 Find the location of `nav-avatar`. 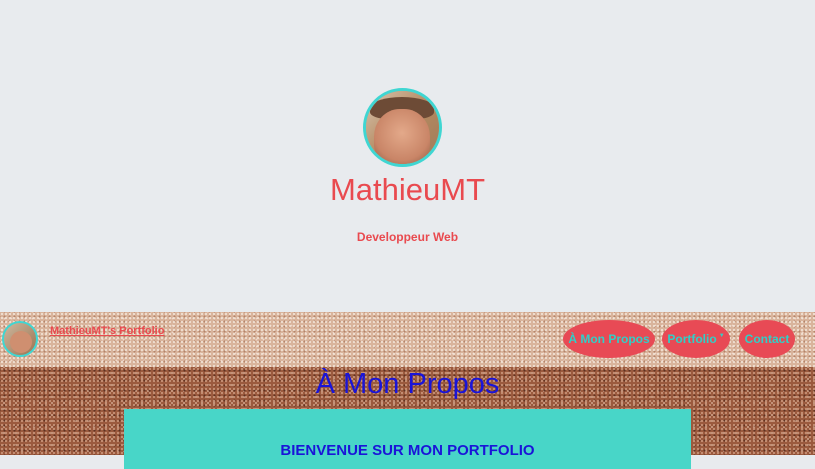

nav-avatar is located at coordinates (20, 339).